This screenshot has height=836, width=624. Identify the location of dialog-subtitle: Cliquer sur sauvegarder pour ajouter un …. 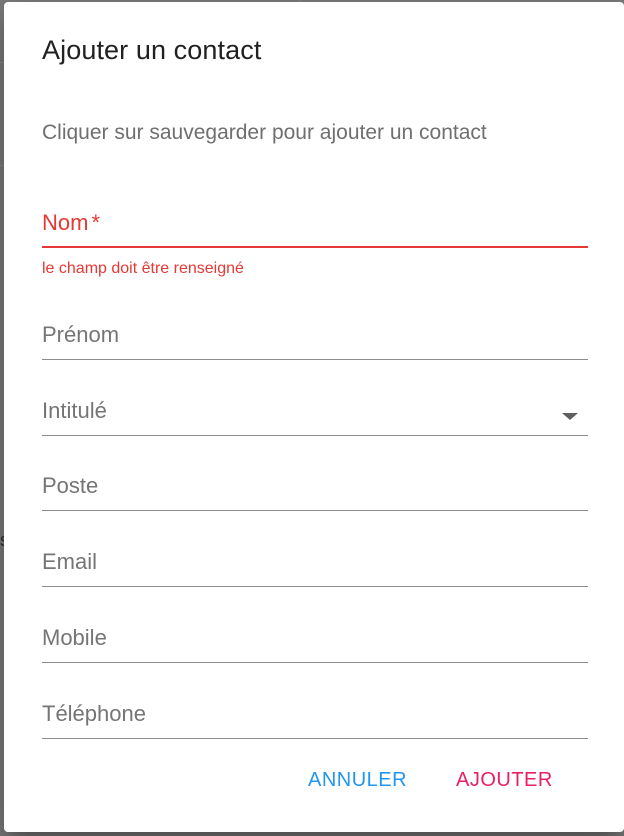
(264, 132).